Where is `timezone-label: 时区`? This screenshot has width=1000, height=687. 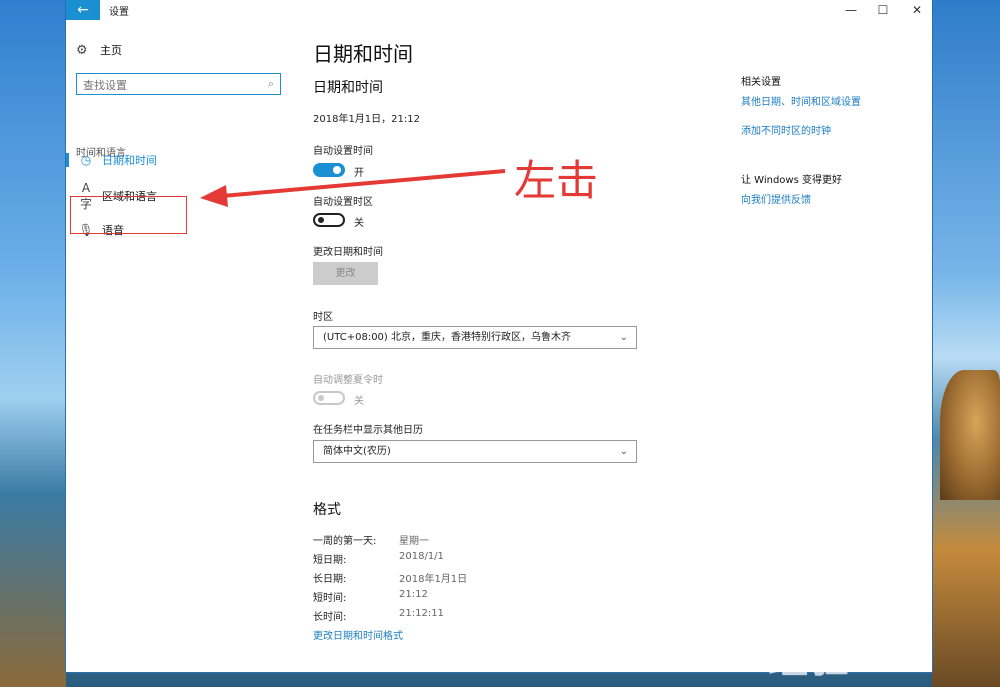 timezone-label: 时区 is located at coordinates (323, 317).